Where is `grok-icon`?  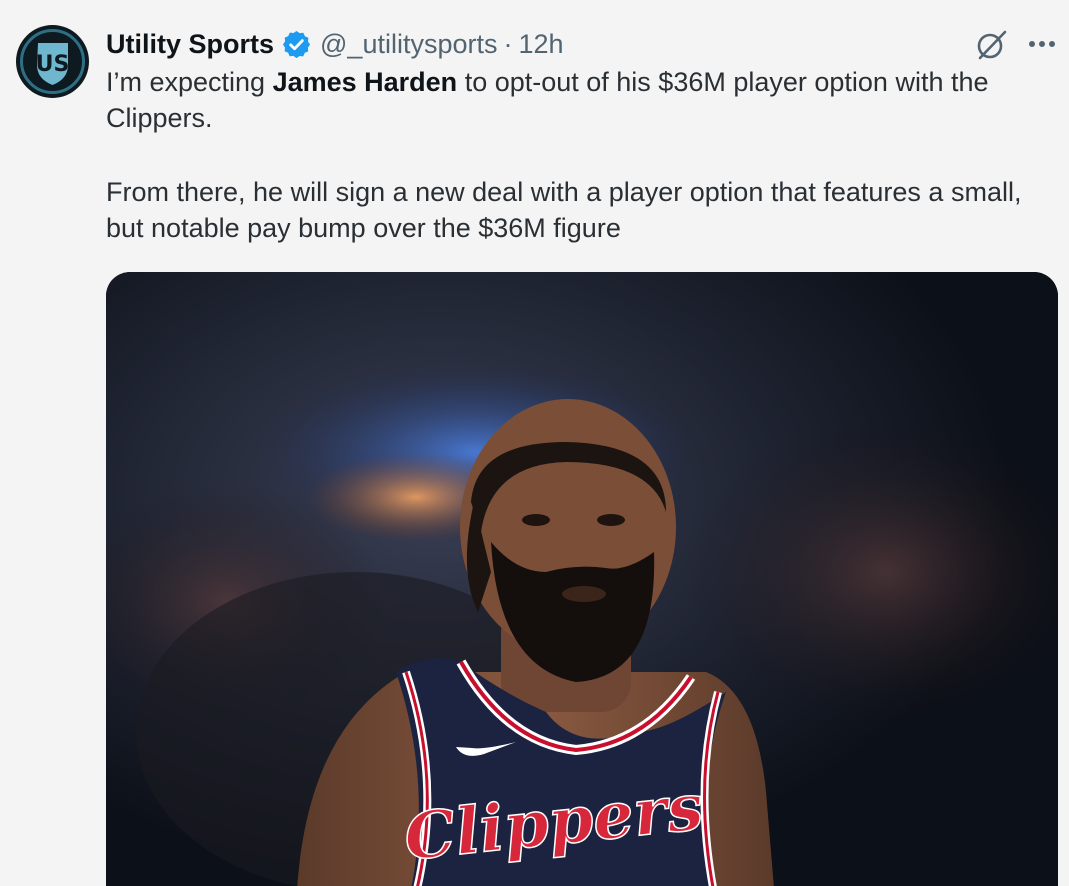 grok-icon is located at coordinates (992, 45).